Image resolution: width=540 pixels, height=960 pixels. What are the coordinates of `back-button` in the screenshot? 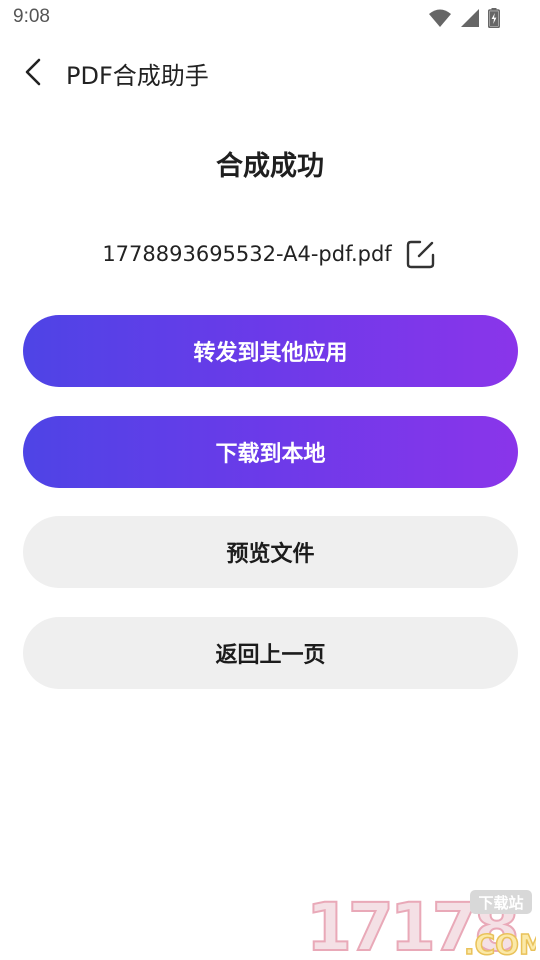 It's located at (34, 72).